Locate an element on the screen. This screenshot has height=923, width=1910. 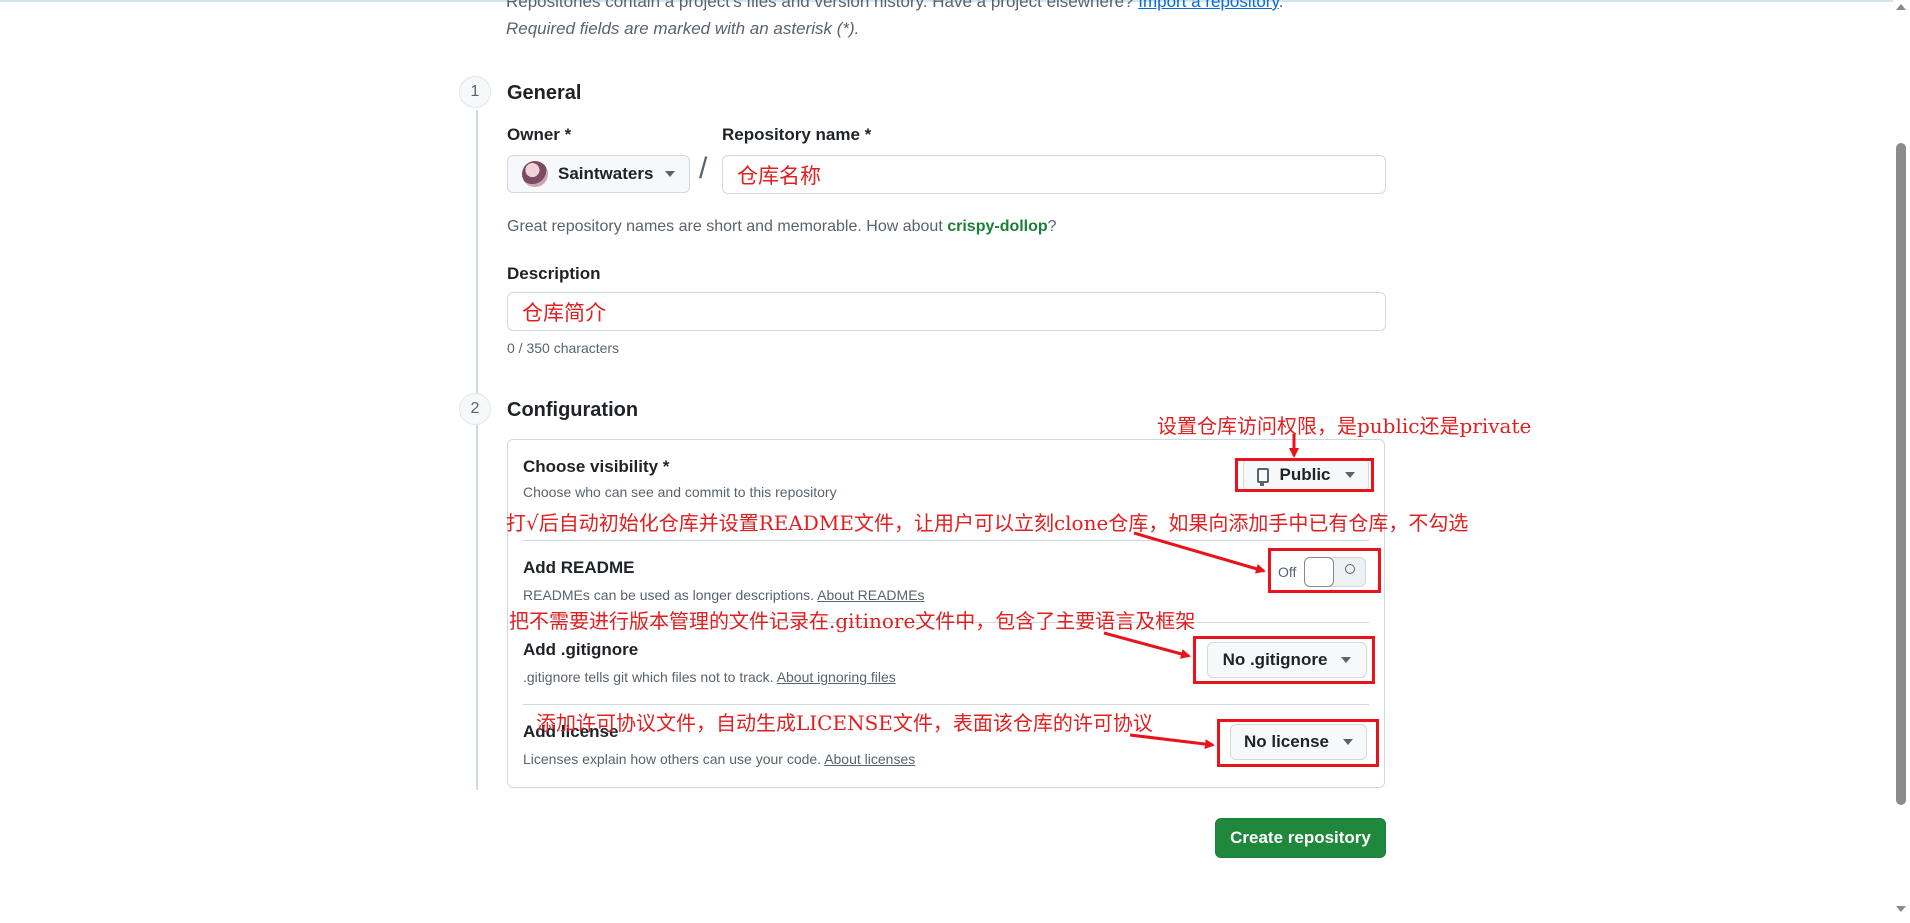
section-title-configuration: Configuration is located at coordinates (573, 410).